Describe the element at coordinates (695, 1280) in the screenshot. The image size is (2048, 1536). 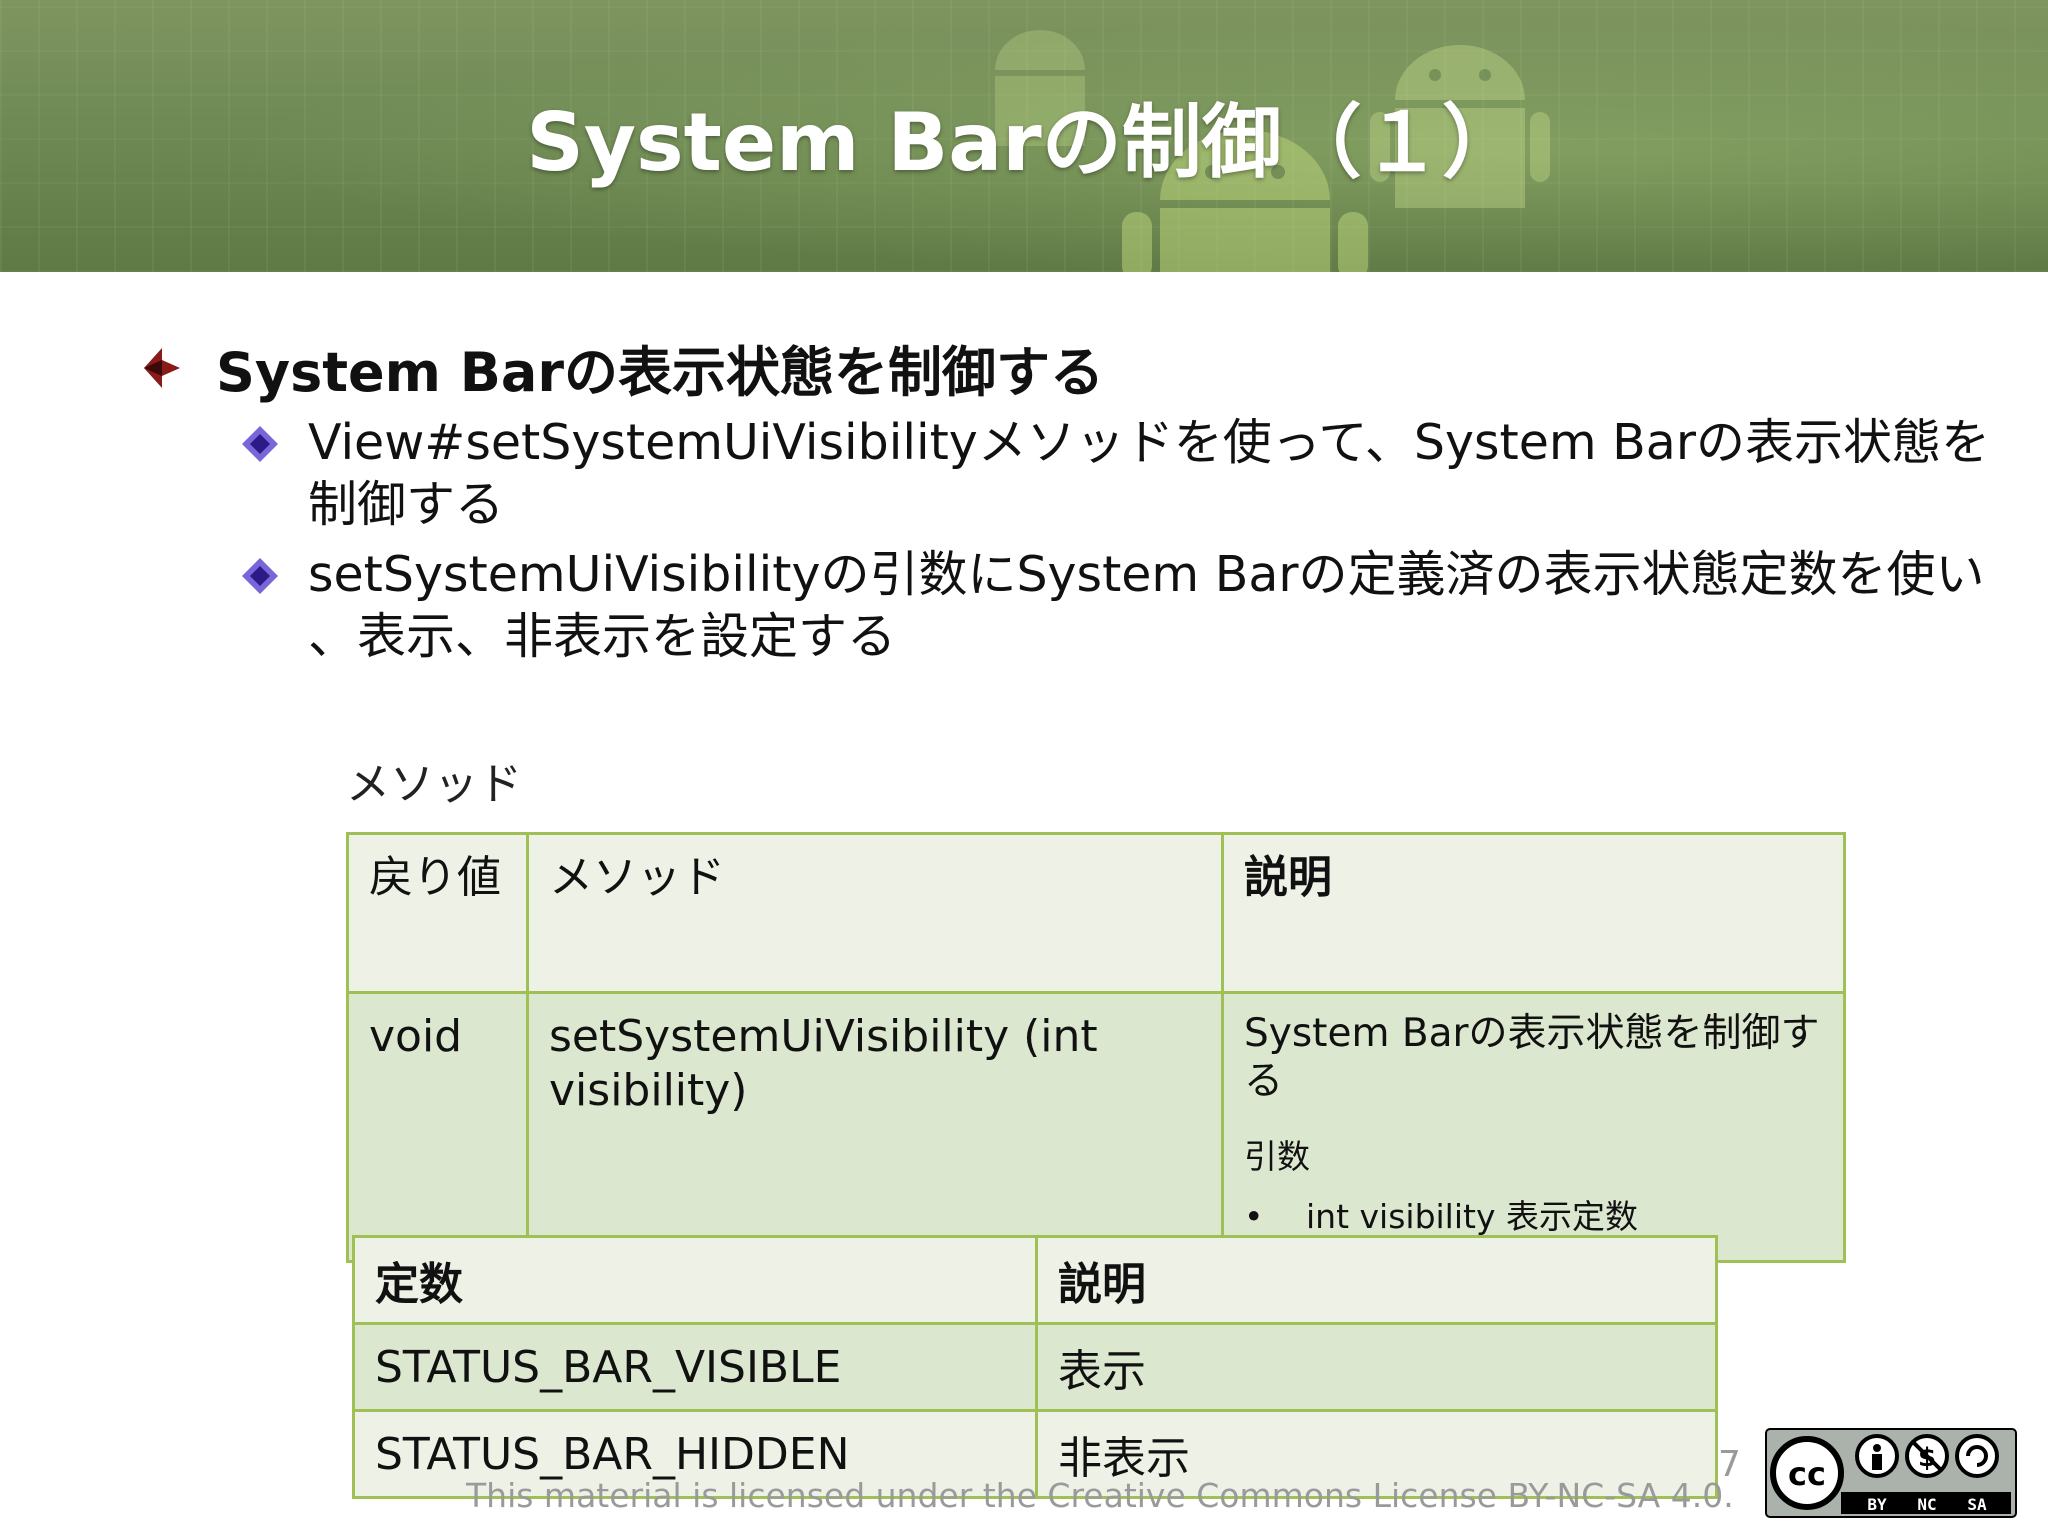
I see `header-constant: 定数` at that location.